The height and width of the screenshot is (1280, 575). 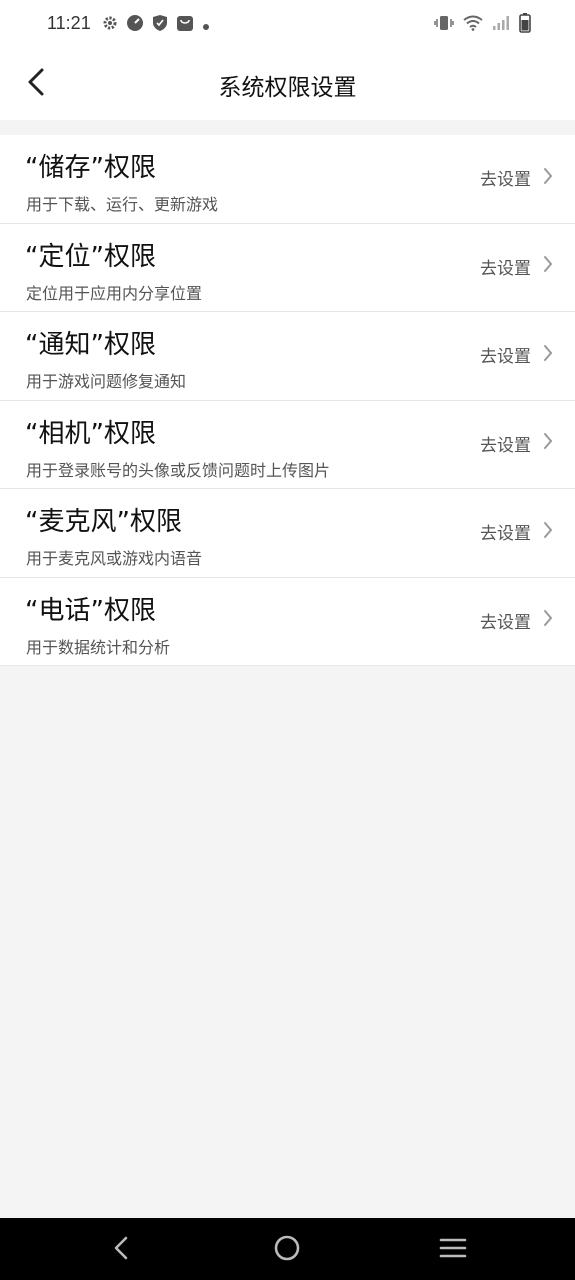 I want to click on system-home-button, so click(x=287, y=1250).